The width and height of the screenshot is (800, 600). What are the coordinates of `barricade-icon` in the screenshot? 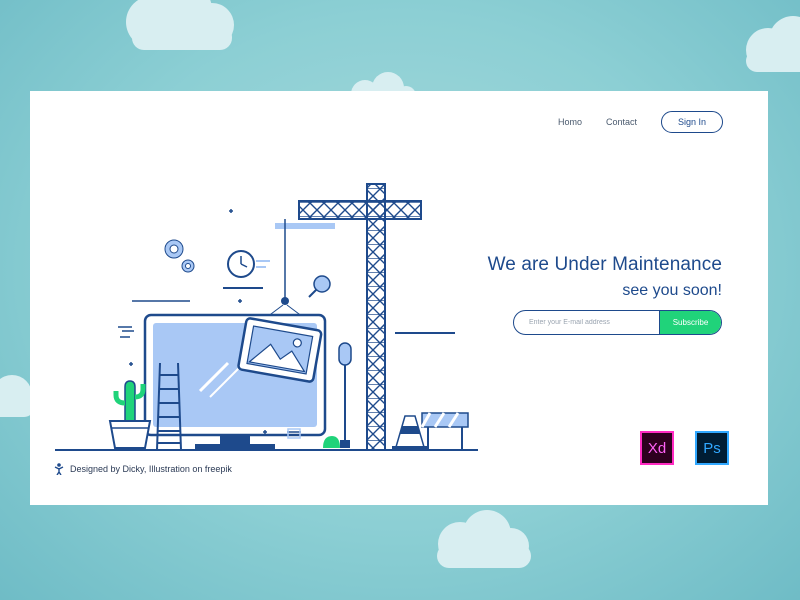 It's located at (444, 431).